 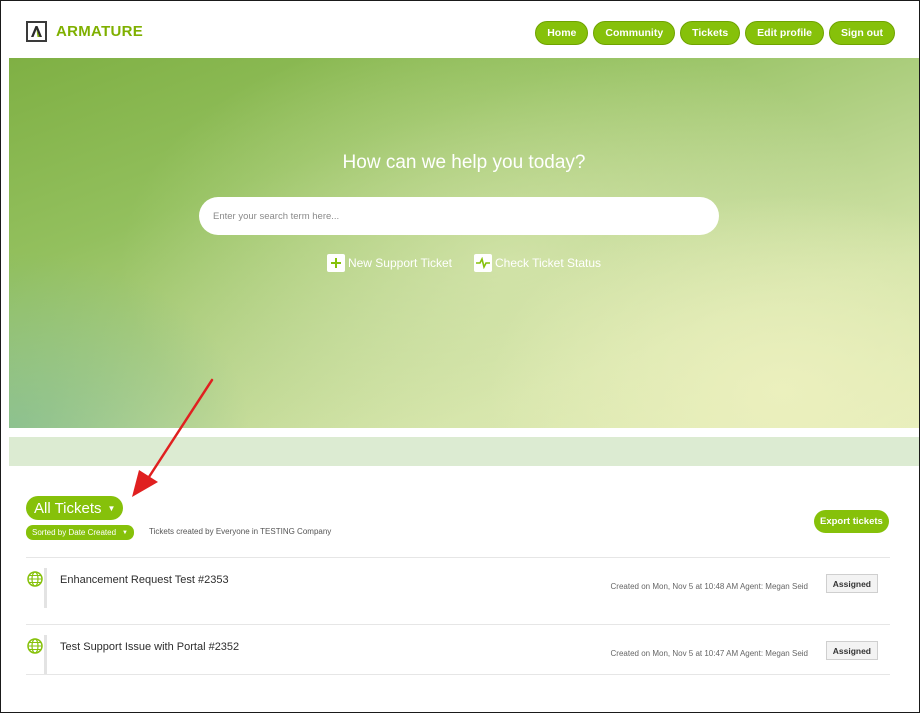 I want to click on all-tickets-dropdown: All Tickets ▼, so click(x=75, y=508).